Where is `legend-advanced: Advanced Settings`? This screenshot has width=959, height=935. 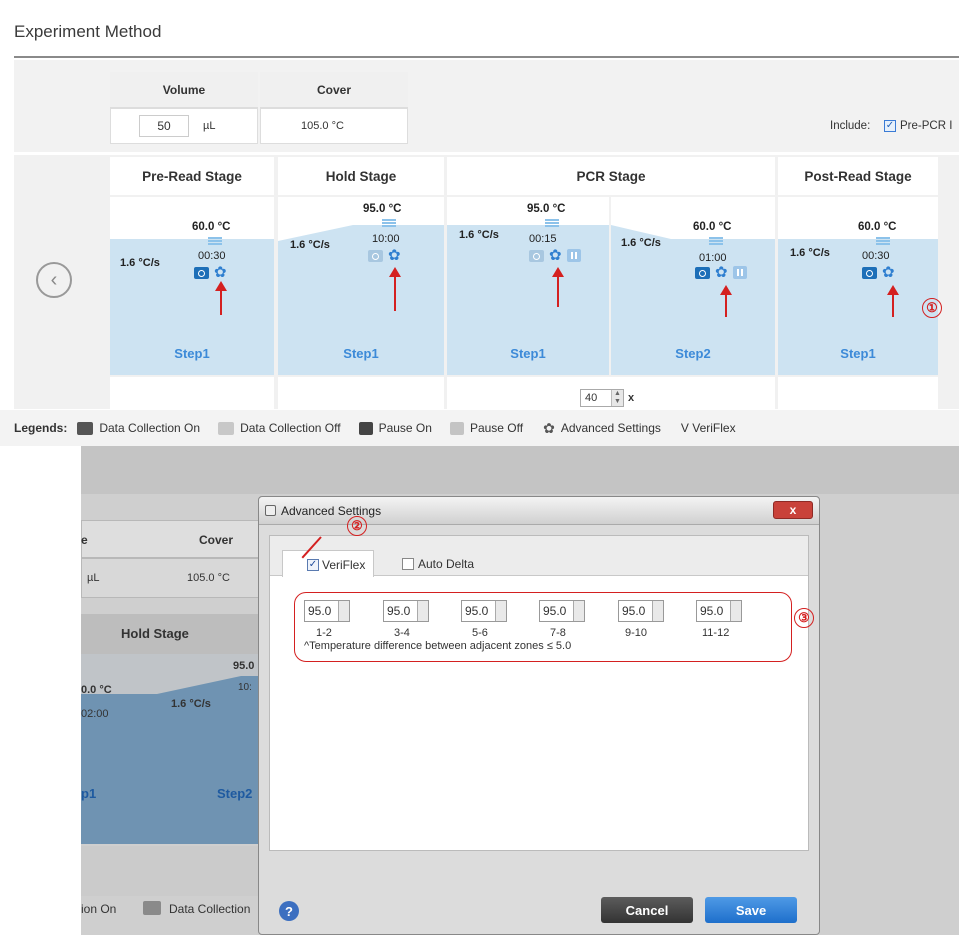
legend-advanced: Advanced Settings is located at coordinates (610, 428).